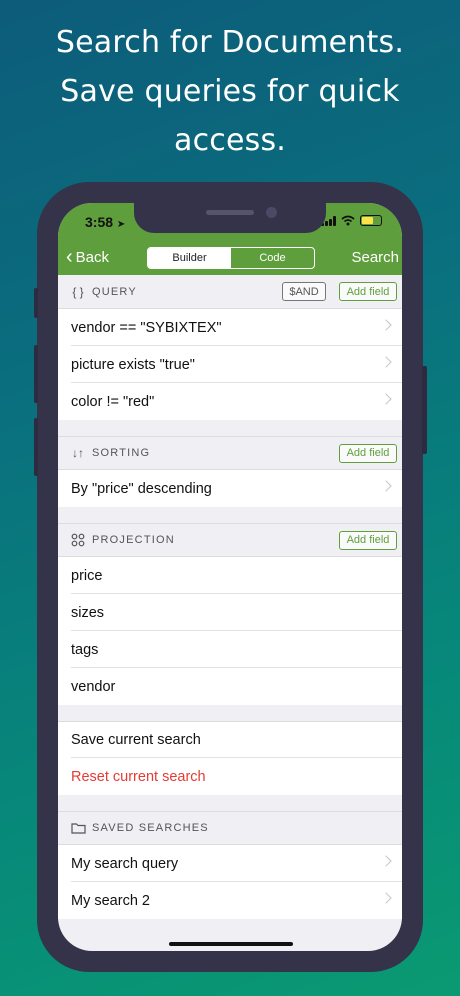 The width and height of the screenshot is (460, 996). What do you see at coordinates (78, 828) in the screenshot?
I see `folder-icon` at bounding box center [78, 828].